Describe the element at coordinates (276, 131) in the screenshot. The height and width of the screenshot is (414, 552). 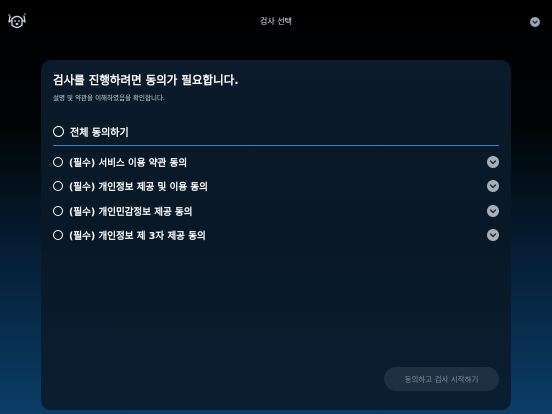
I see `agree-all-checkbox: 전체 동의하기` at that location.